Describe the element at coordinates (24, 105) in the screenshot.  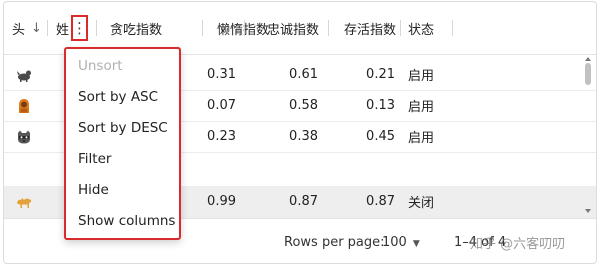
I see `animal-2-icon` at that location.